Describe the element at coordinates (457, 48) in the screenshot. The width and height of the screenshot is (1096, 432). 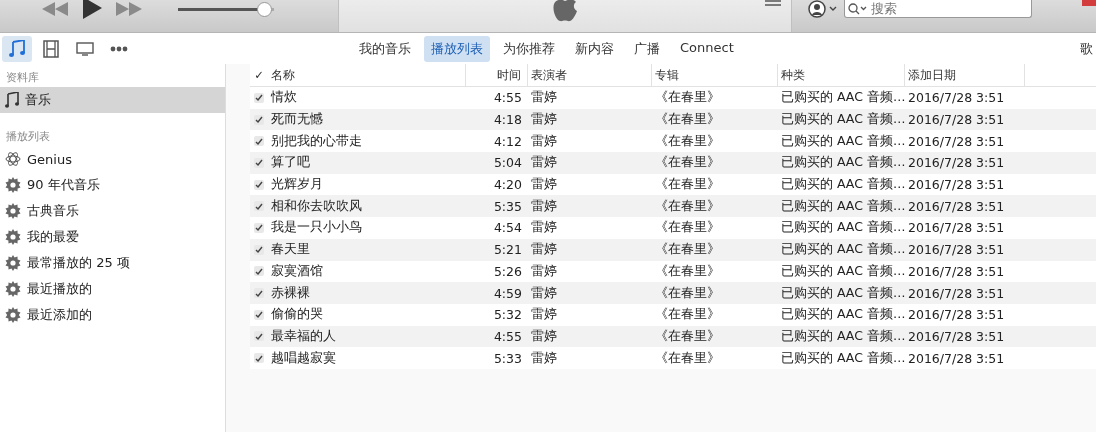
I see `nav-tab: 播放列表` at that location.